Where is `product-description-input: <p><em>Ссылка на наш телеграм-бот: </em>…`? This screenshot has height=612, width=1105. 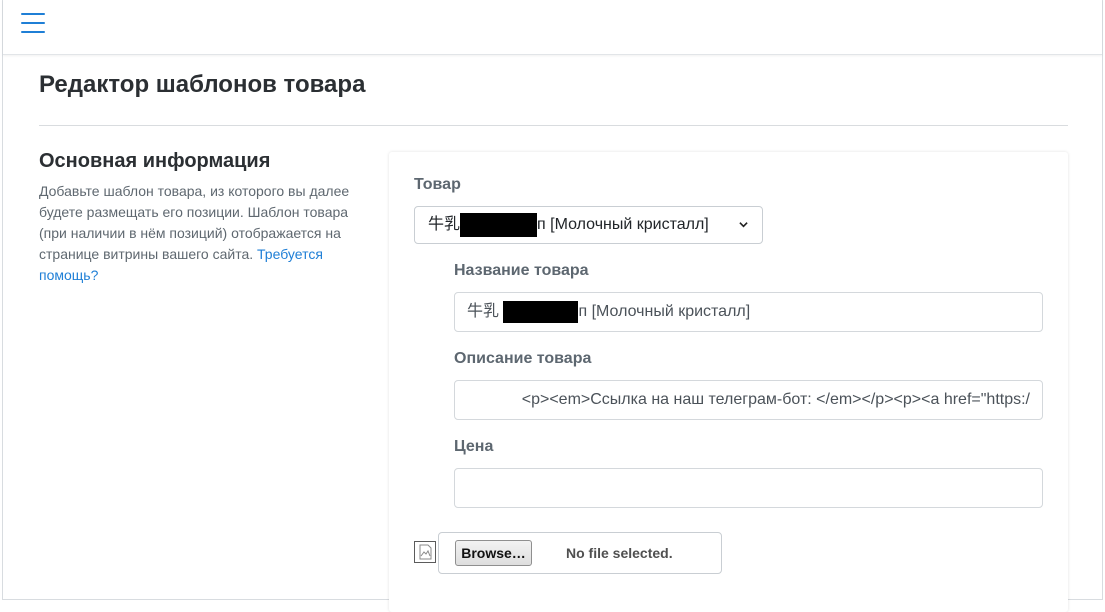
product-description-input: <p><em>Ссылка на наш телеграм-бот: </em>… is located at coordinates (748, 400).